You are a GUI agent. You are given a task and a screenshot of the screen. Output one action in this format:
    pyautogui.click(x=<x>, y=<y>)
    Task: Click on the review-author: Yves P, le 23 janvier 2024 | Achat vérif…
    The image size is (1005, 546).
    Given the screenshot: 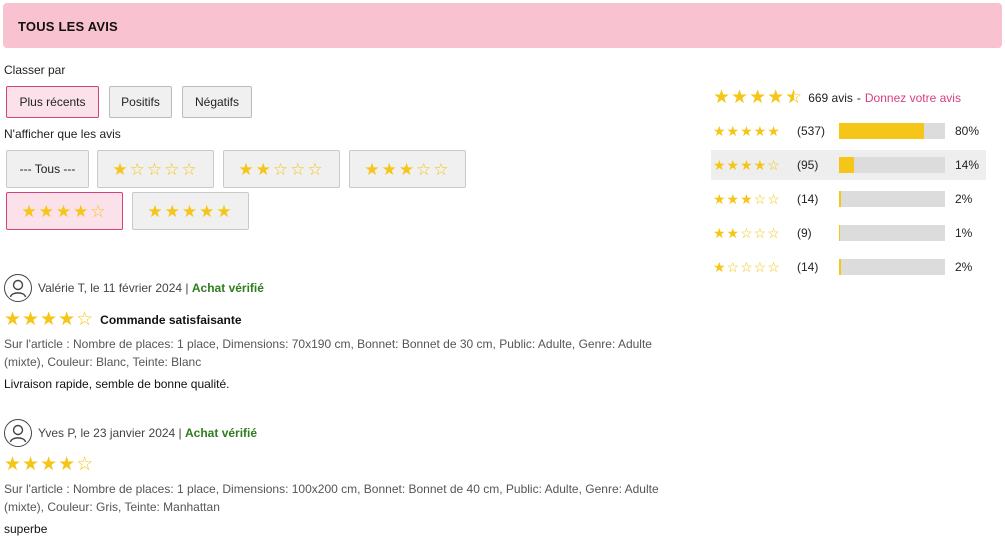 What is the action you would take?
    pyautogui.click(x=148, y=433)
    